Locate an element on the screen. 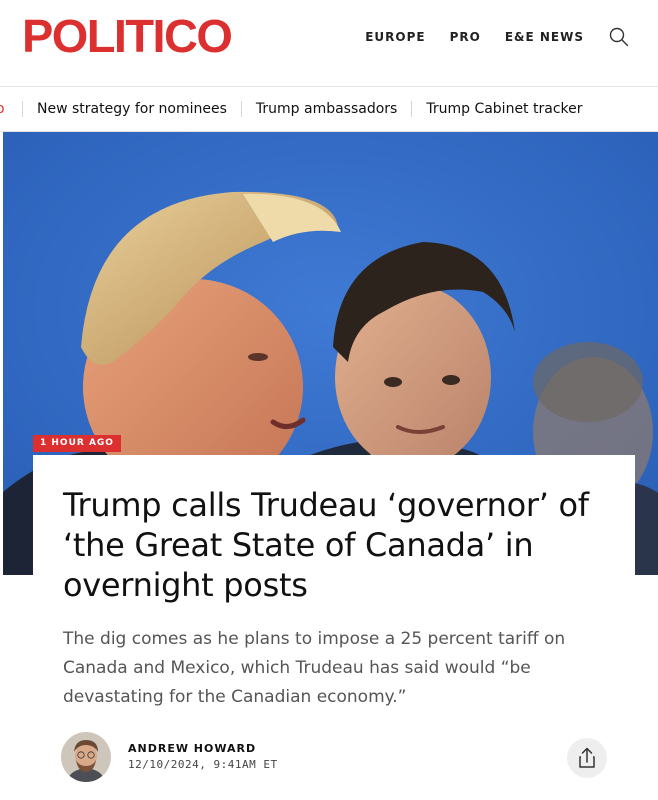 Image resolution: width=658 pixels, height=800 pixels. share-button is located at coordinates (587, 758).